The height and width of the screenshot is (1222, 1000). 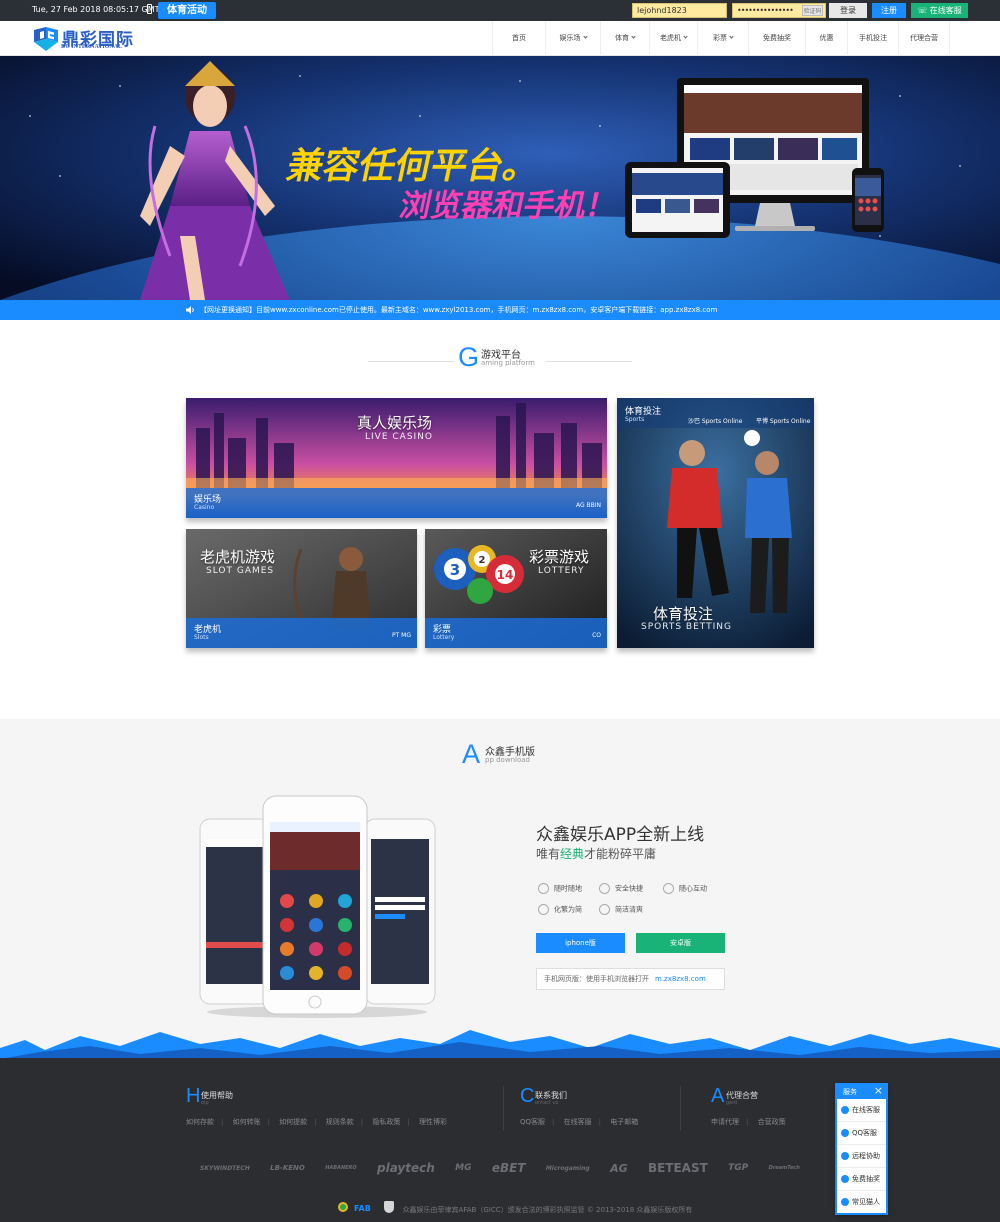 I want to click on login-button: 登录, so click(x=848, y=10).